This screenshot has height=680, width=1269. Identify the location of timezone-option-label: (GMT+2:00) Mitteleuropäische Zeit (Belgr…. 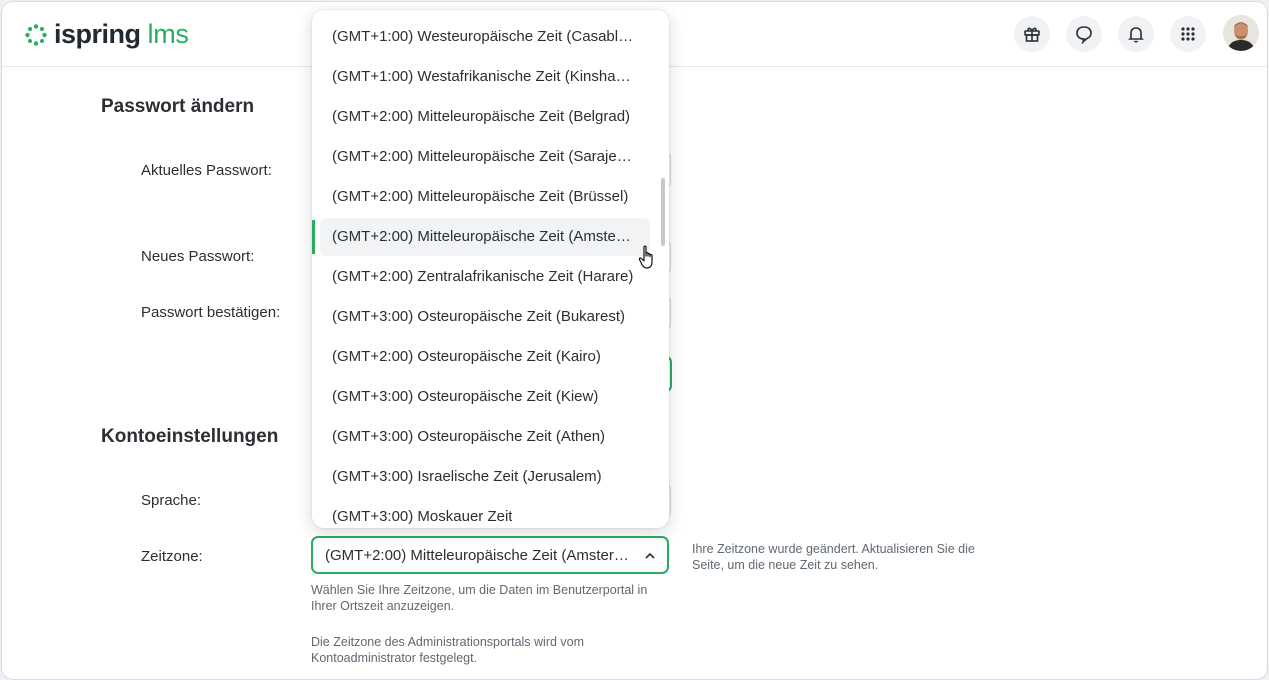
(481, 116).